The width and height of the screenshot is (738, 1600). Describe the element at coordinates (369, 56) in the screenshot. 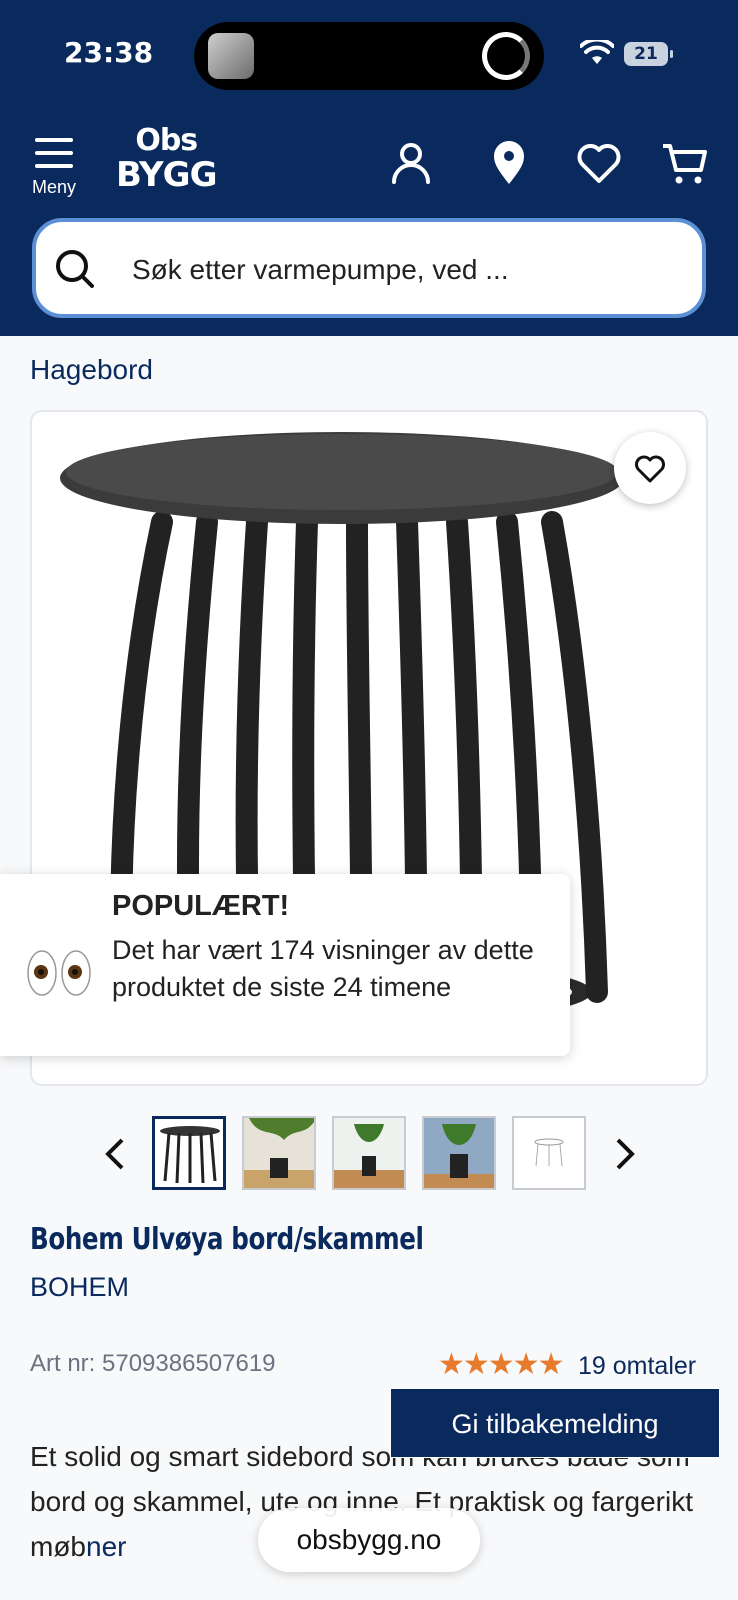

I see `dynamic-island` at that location.